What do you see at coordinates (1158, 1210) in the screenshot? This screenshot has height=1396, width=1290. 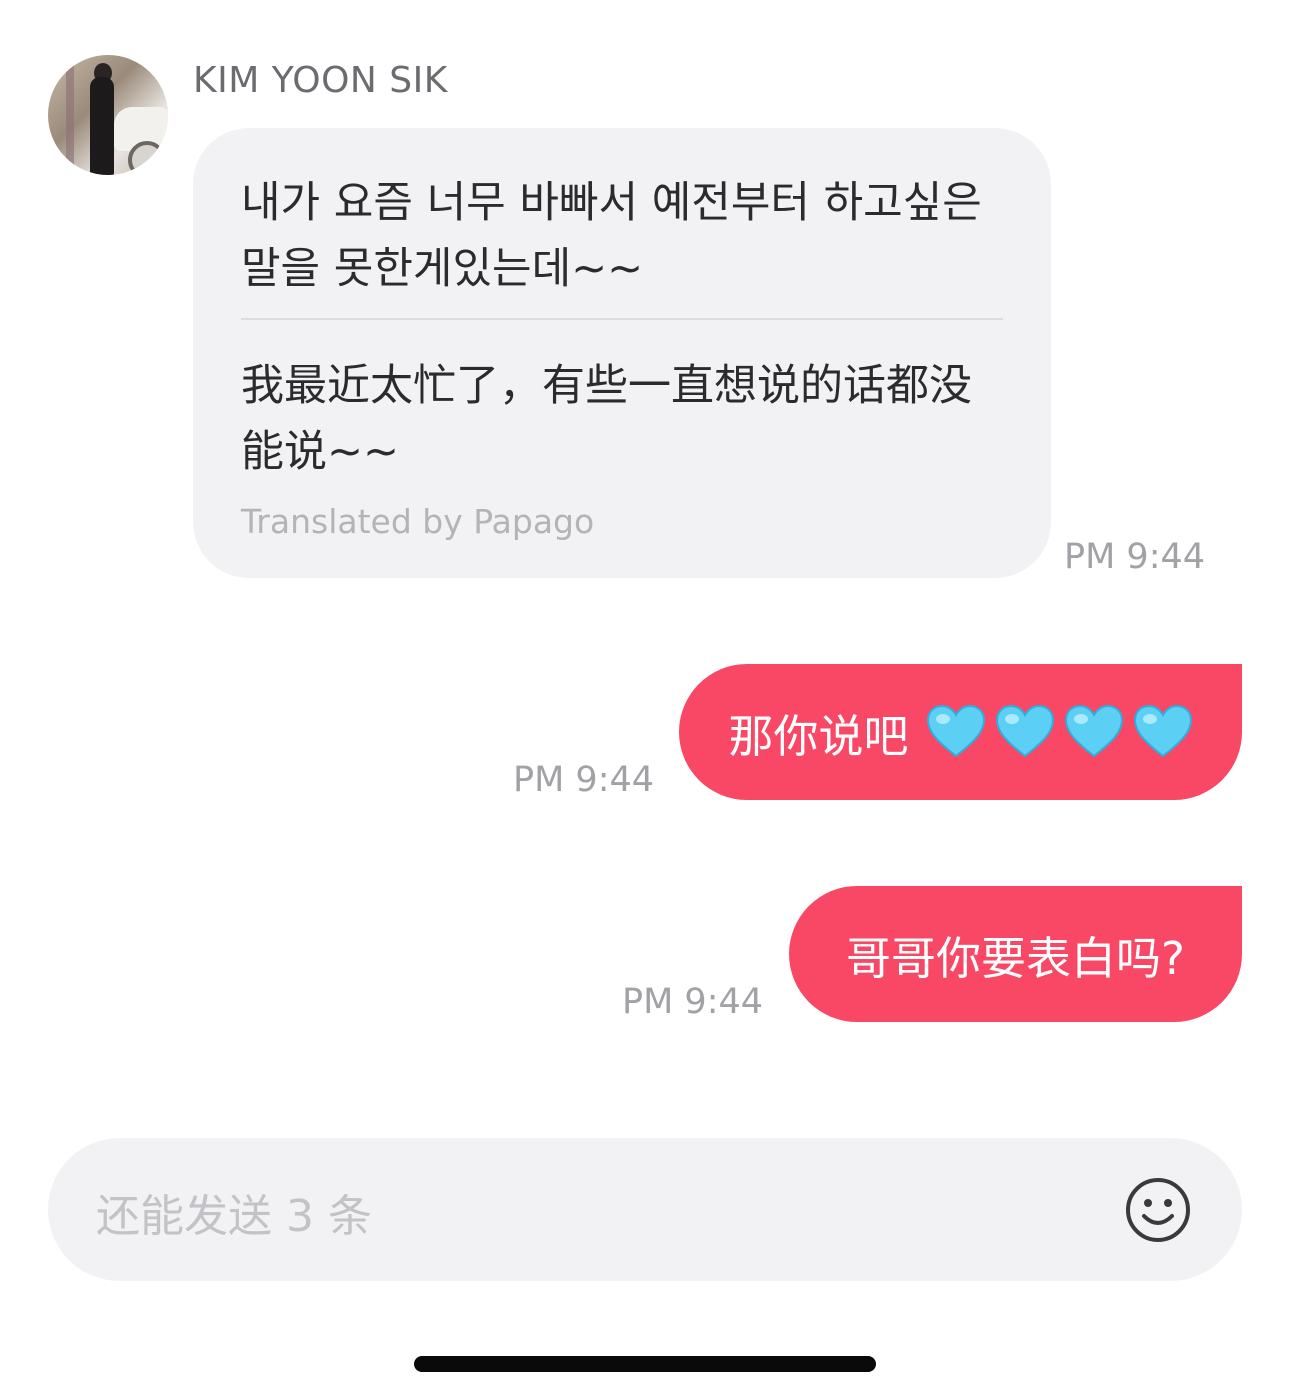 I see `smiley-face-icon` at bounding box center [1158, 1210].